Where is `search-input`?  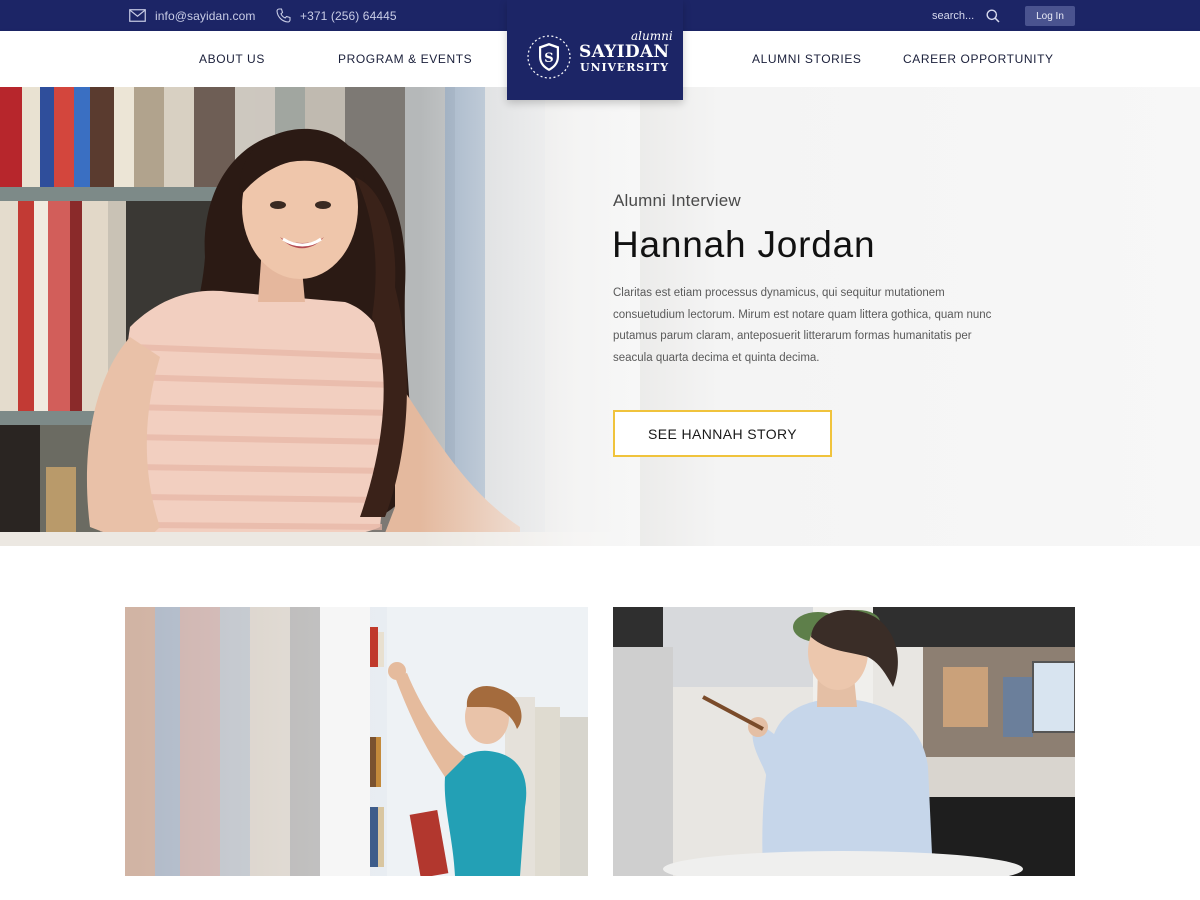
search-input is located at coordinates (954, 15).